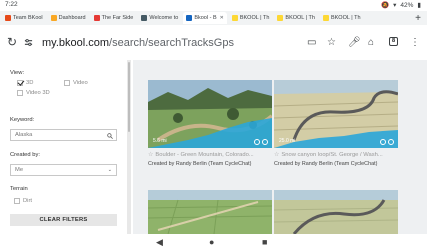  I want to click on checkbox-dirt, so click(17, 201).